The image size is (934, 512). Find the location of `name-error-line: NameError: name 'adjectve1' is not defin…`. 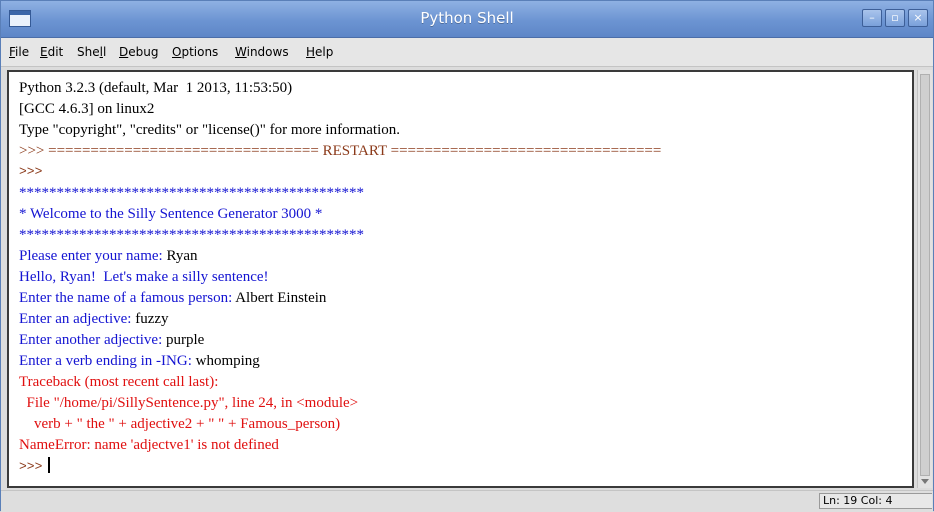

name-error-line: NameError: name 'adjectve1' is not defin… is located at coordinates (149, 445).